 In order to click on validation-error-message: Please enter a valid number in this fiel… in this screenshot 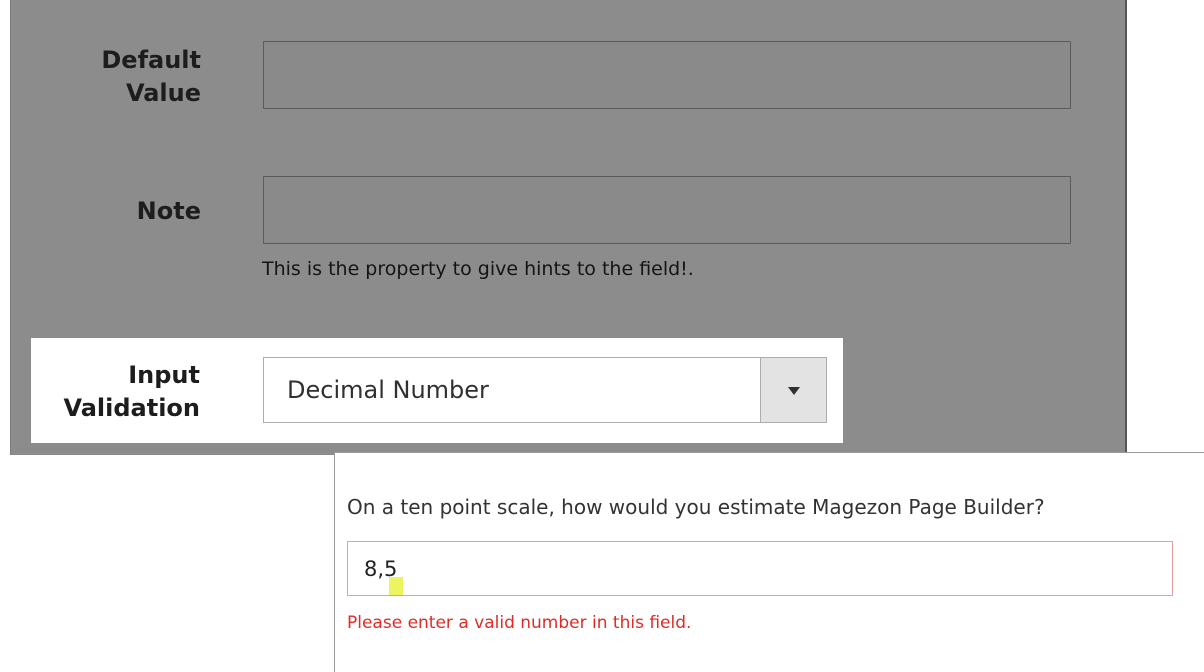, I will do `click(519, 623)`.